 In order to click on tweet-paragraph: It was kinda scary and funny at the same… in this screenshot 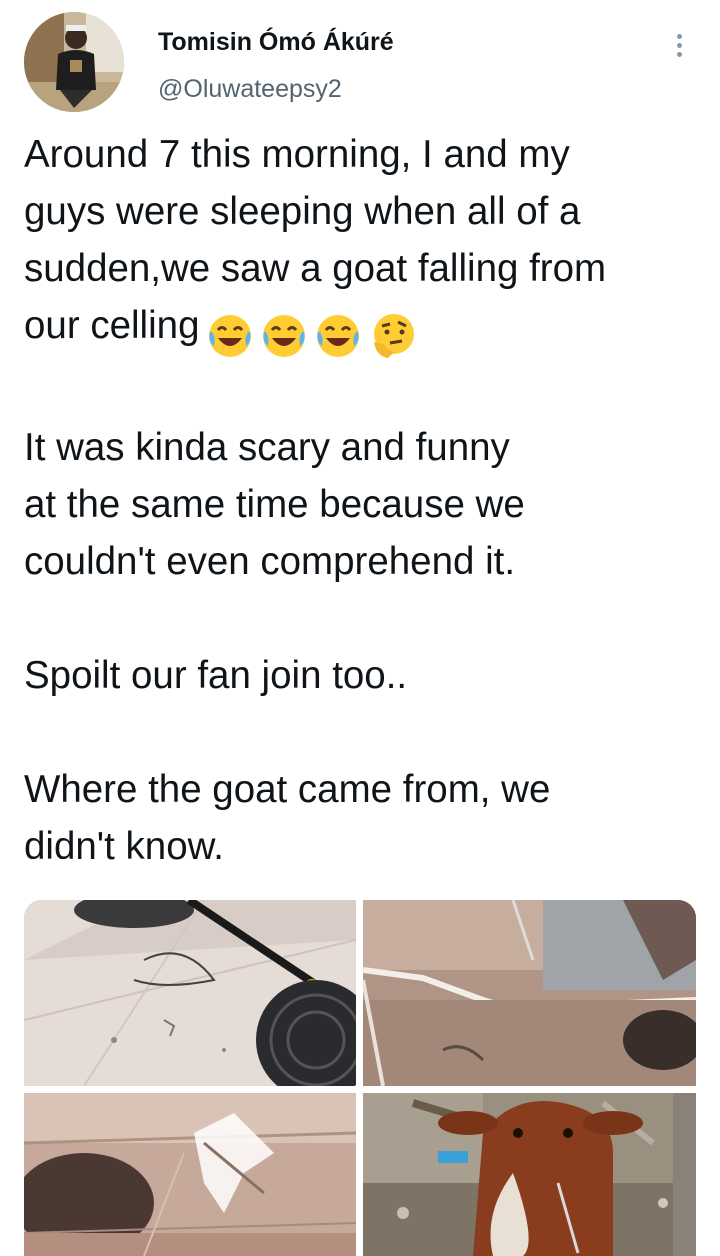, I will do `click(364, 504)`.